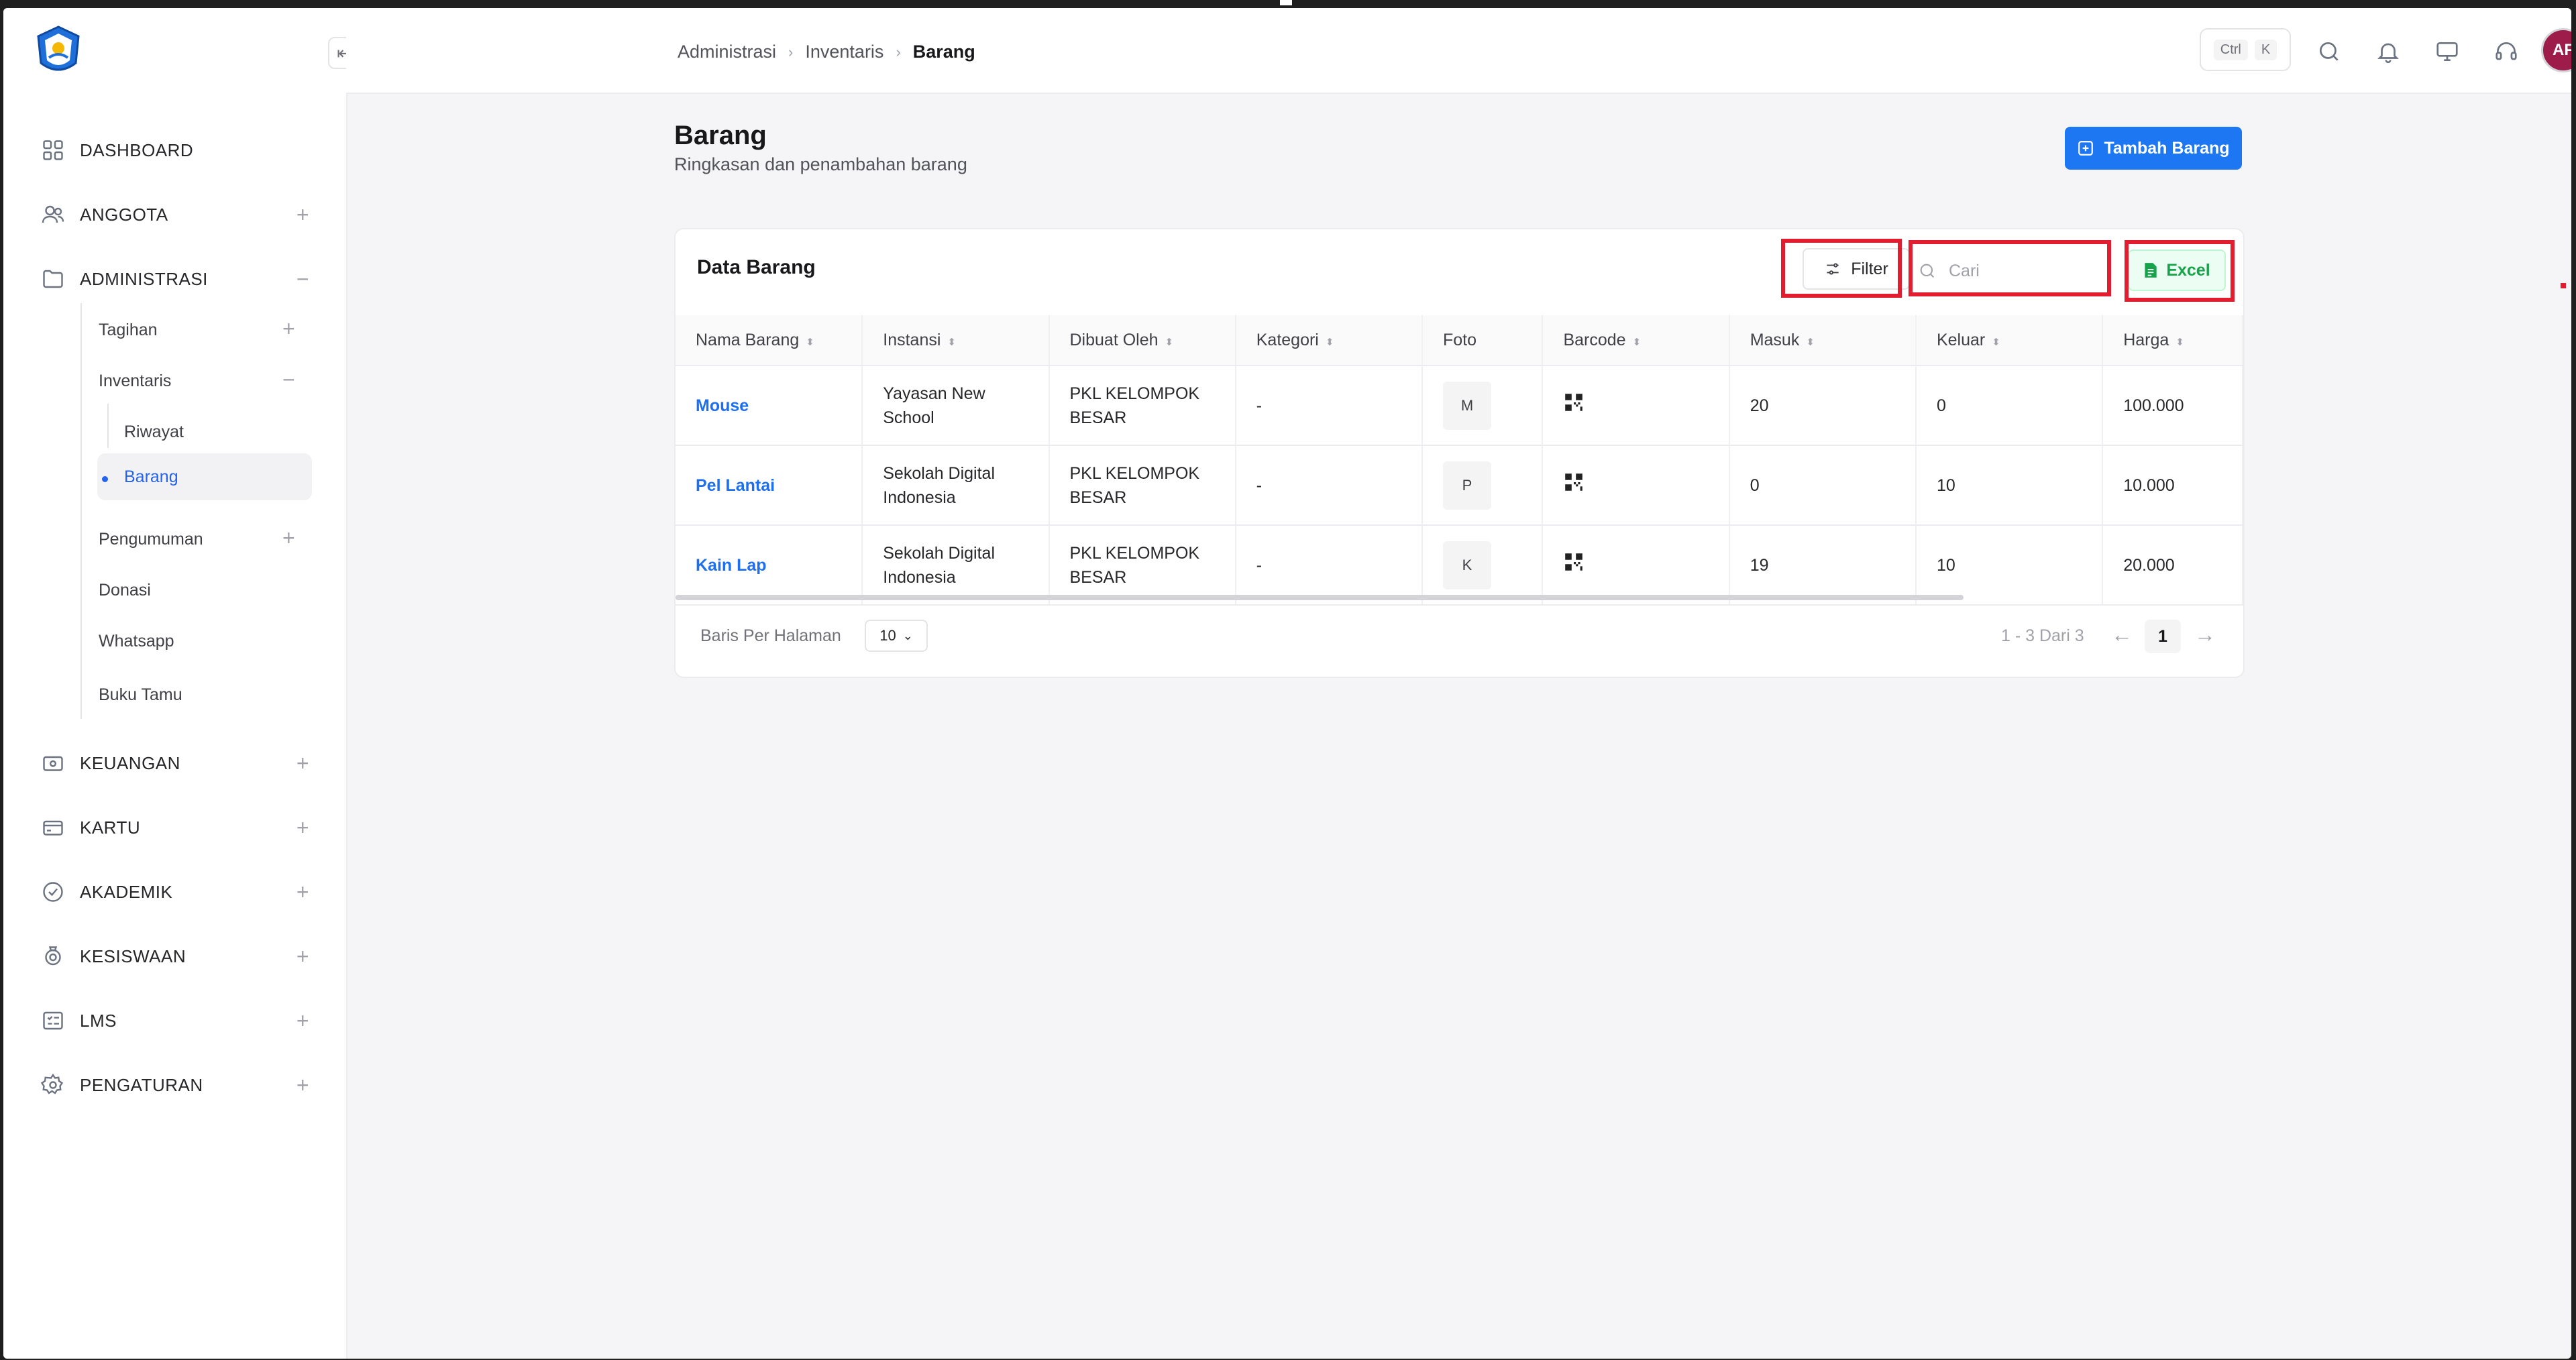  What do you see at coordinates (175, 827) in the screenshot?
I see `sidebar-item-kartu: KARTU +` at bounding box center [175, 827].